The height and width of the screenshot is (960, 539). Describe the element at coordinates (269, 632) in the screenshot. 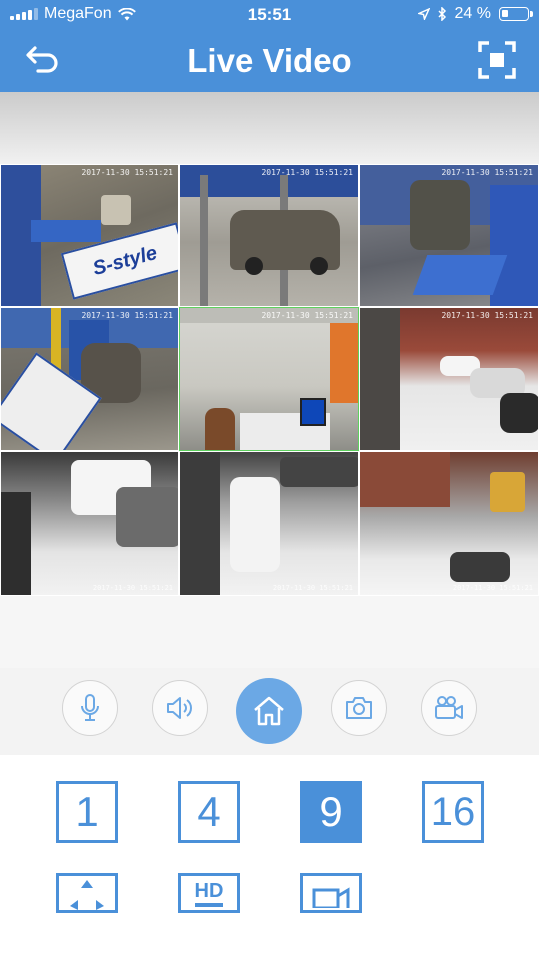

I see `video-bottom-spacer` at that location.